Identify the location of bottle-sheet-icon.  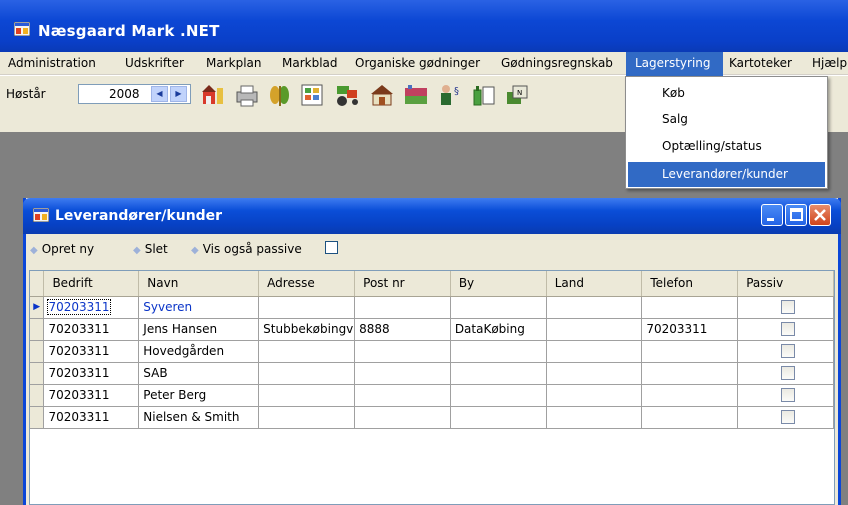
(484, 95).